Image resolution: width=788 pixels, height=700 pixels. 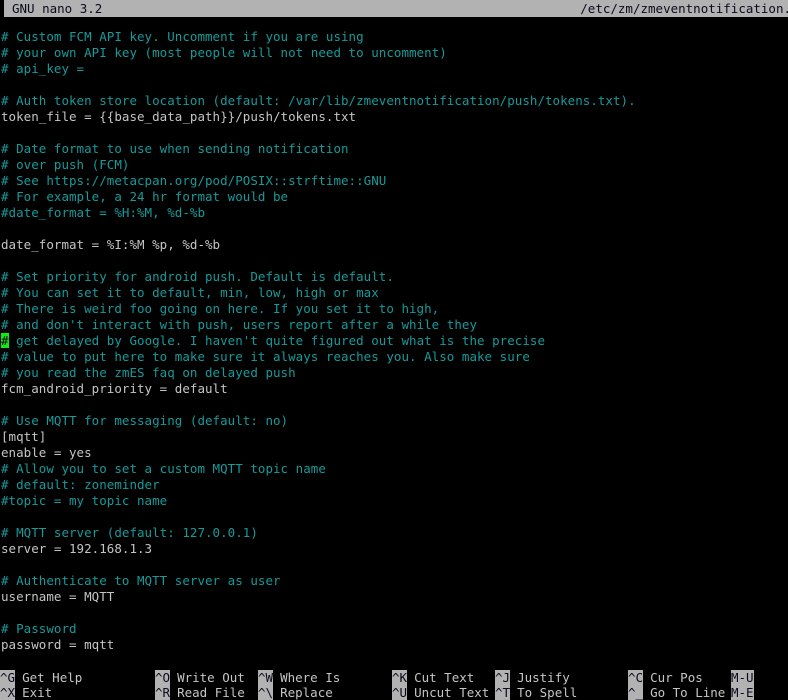 What do you see at coordinates (394, 645) in the screenshot?
I see `editor-line: password = mqtt` at bounding box center [394, 645].